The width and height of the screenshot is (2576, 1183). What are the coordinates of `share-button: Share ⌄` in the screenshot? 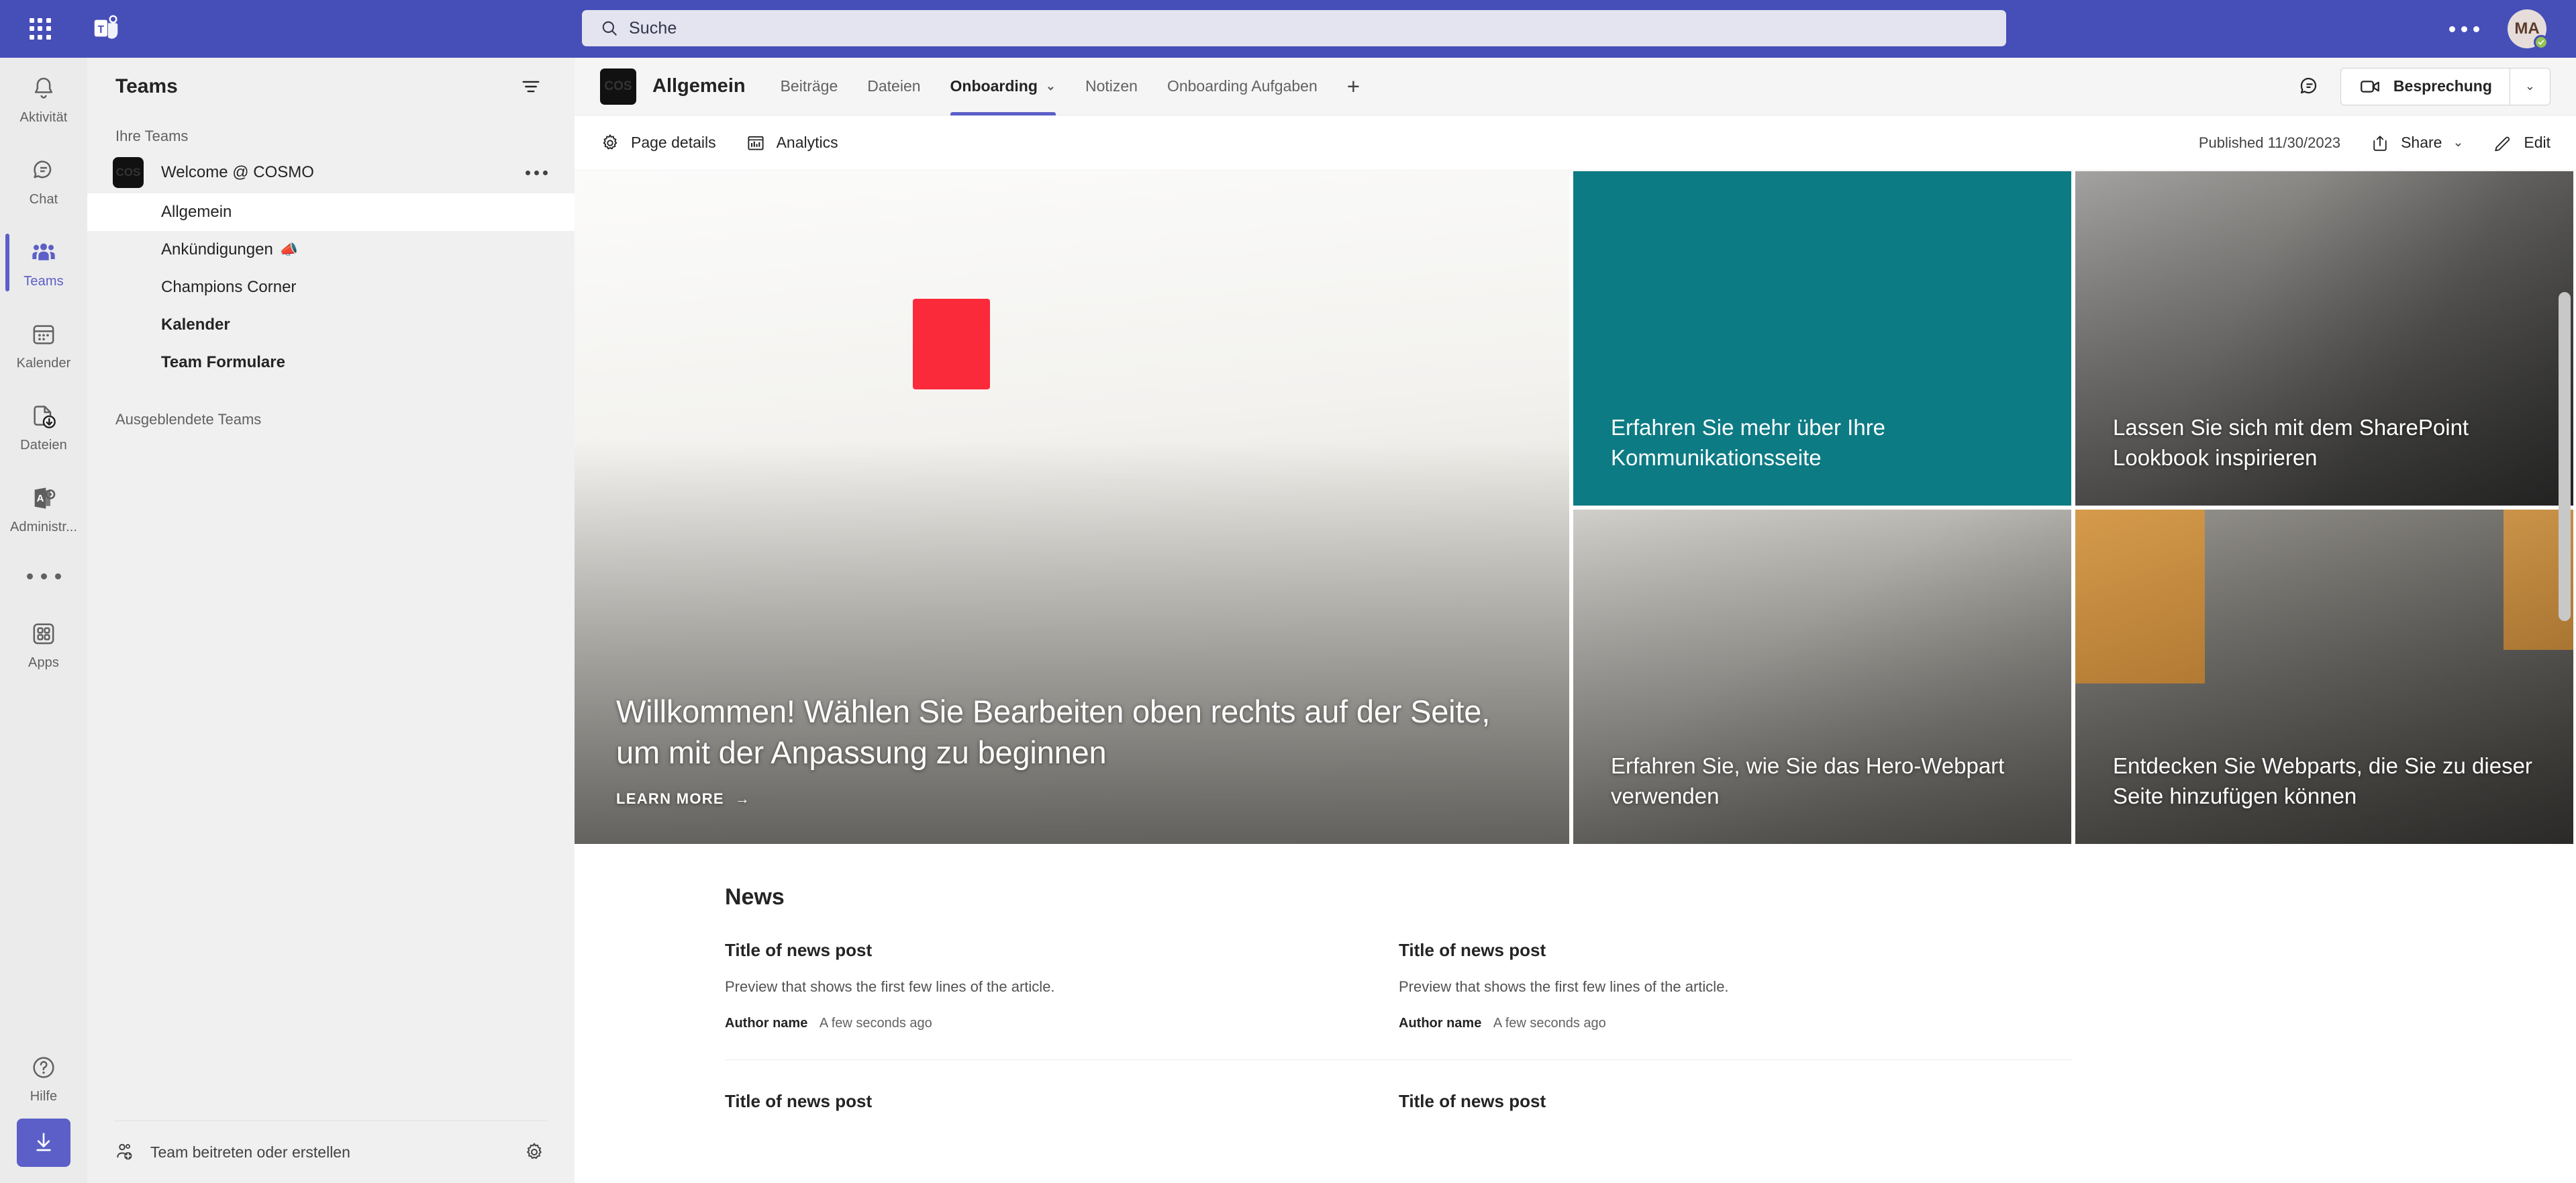 It's located at (2416, 143).